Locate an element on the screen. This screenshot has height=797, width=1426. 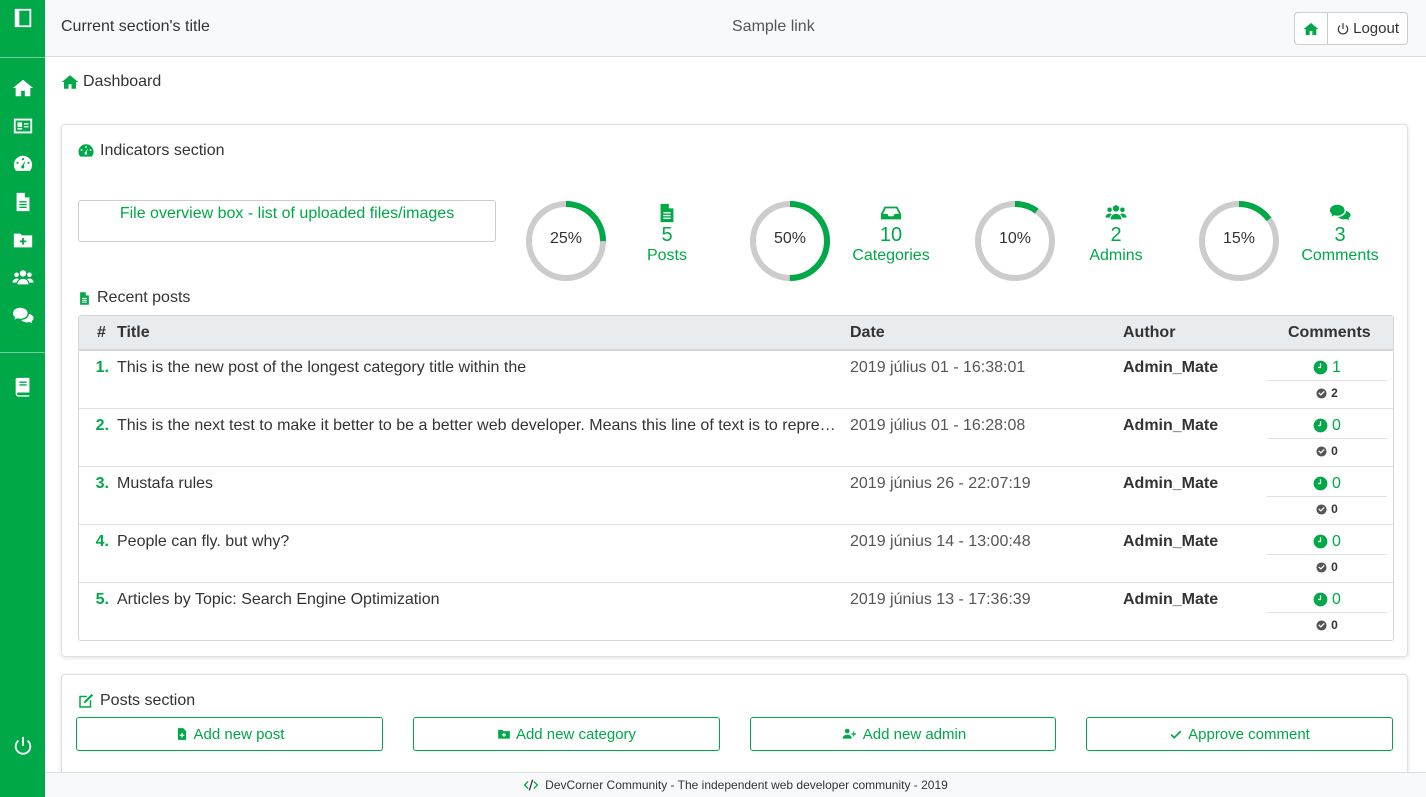
sidebar-item-comments is located at coordinates (22, 316).